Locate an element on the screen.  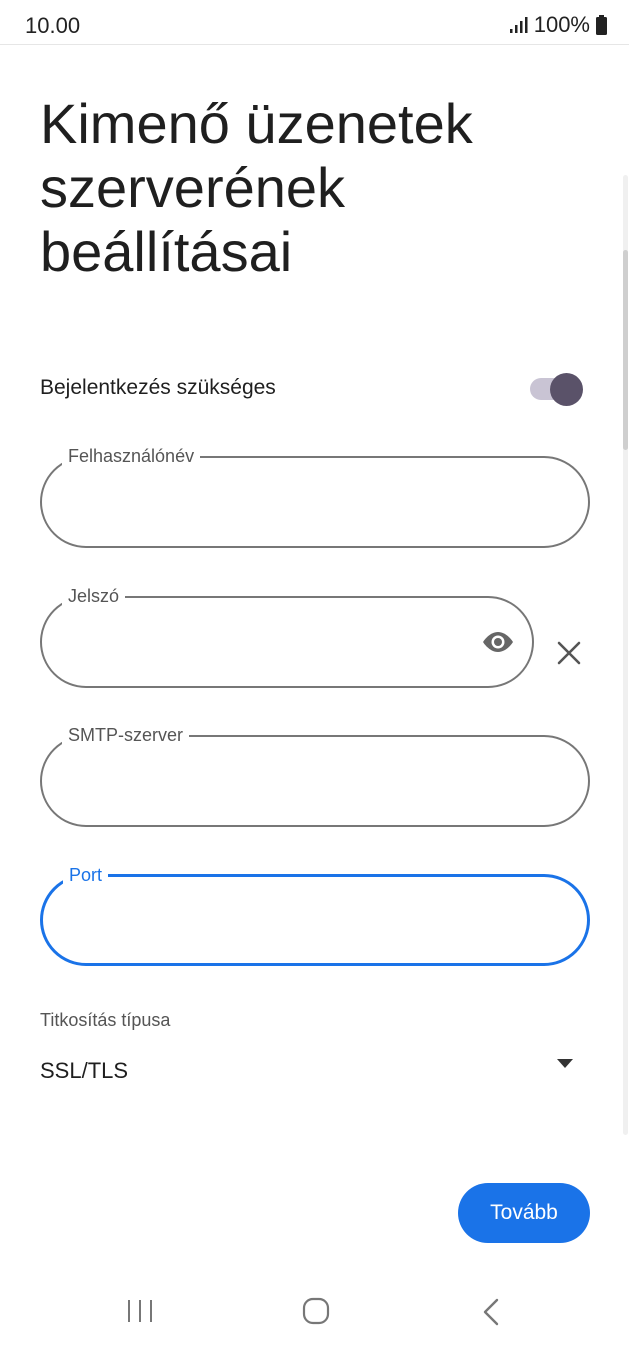
clear-password-close-icon is located at coordinates (569, 653).